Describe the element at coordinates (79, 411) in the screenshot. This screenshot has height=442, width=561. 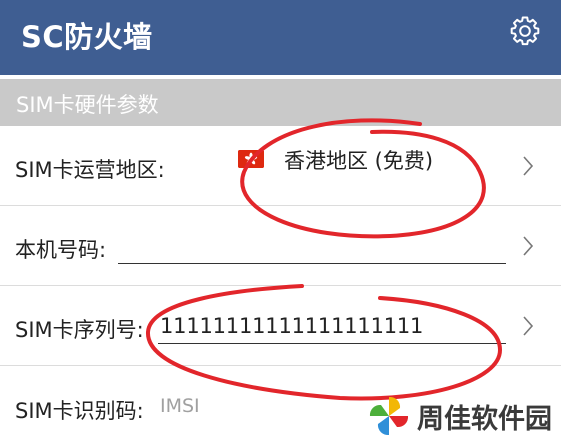
I see `imsi-label: SIM卡识别码:` at that location.